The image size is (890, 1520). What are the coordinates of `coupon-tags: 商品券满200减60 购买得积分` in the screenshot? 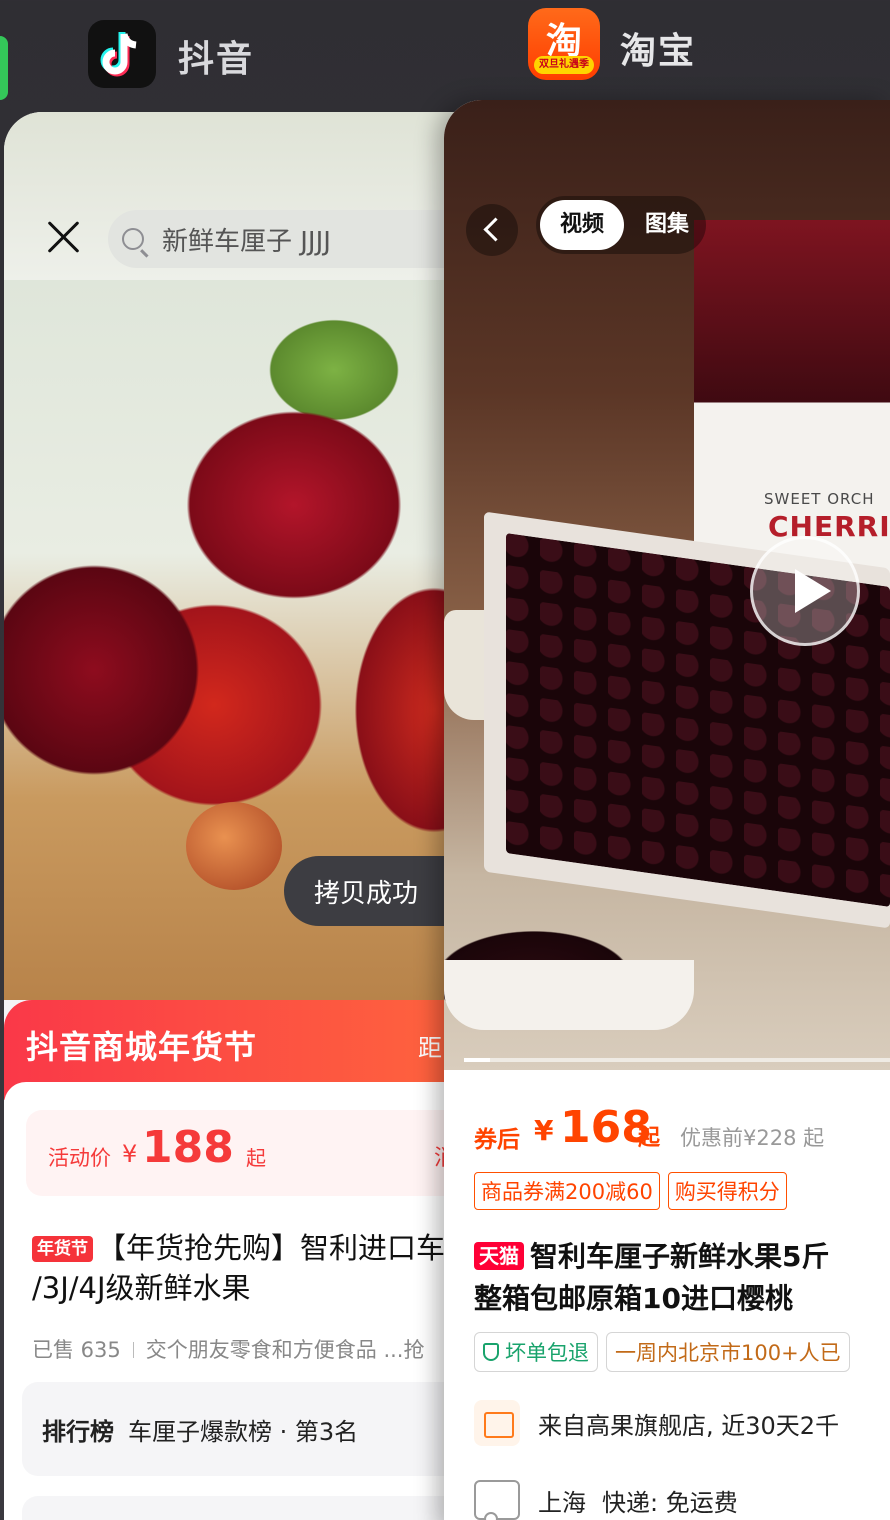 It's located at (630, 1191).